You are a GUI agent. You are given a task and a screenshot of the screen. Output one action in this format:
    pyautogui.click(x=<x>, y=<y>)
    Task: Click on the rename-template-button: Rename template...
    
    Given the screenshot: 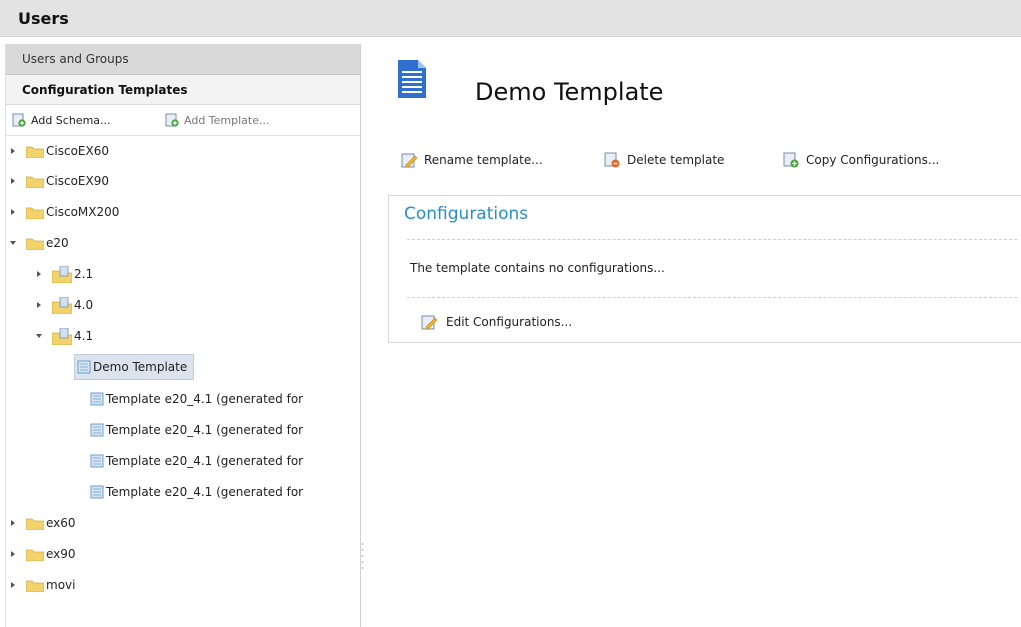 What is the action you would take?
    pyautogui.click(x=472, y=160)
    